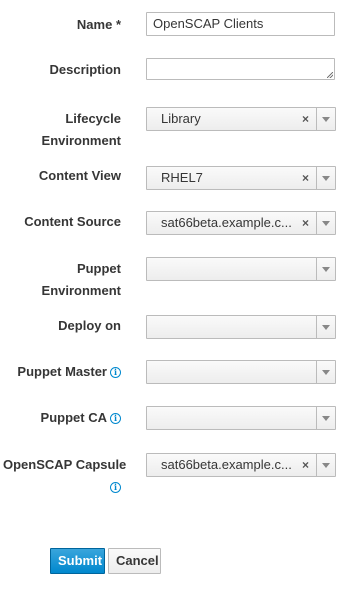 Image resolution: width=354 pixels, height=591 pixels. I want to click on deploy-on-label: Deploy on, so click(89, 325).